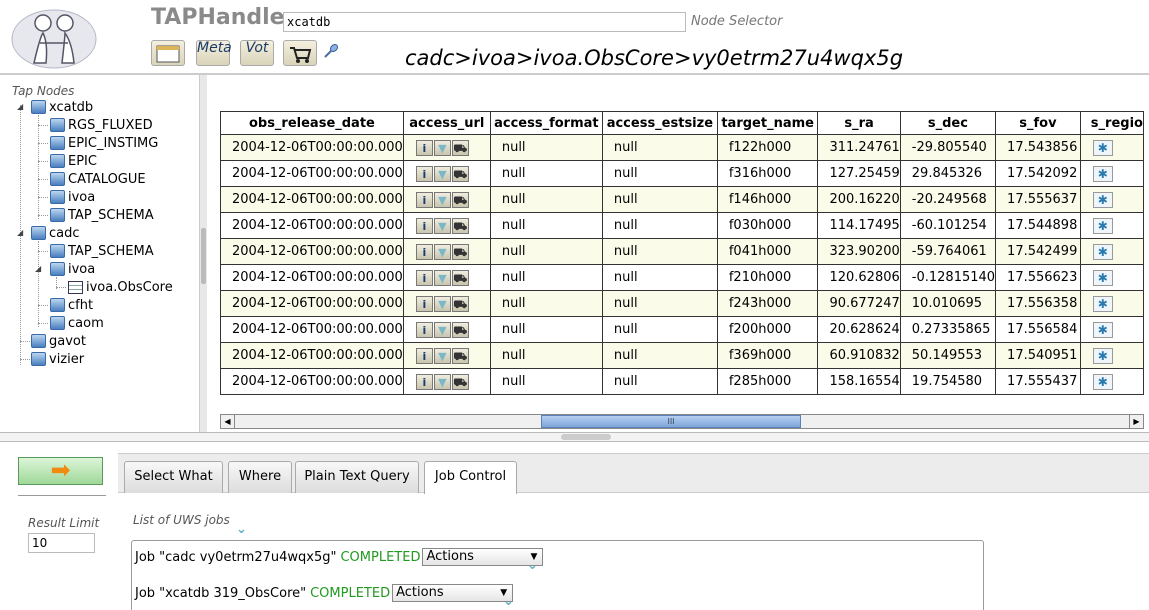 This screenshot has width=1149, height=610. I want to click on column-header: s_ra, so click(859, 123).